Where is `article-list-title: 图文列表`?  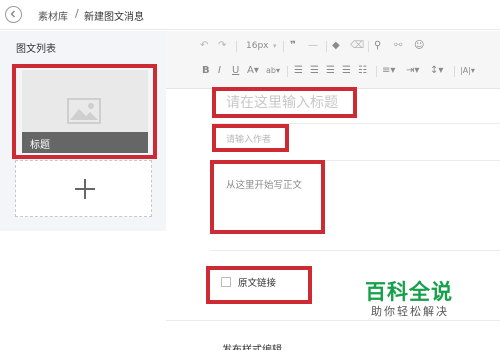 article-list-title: 图文列表 is located at coordinates (36, 49).